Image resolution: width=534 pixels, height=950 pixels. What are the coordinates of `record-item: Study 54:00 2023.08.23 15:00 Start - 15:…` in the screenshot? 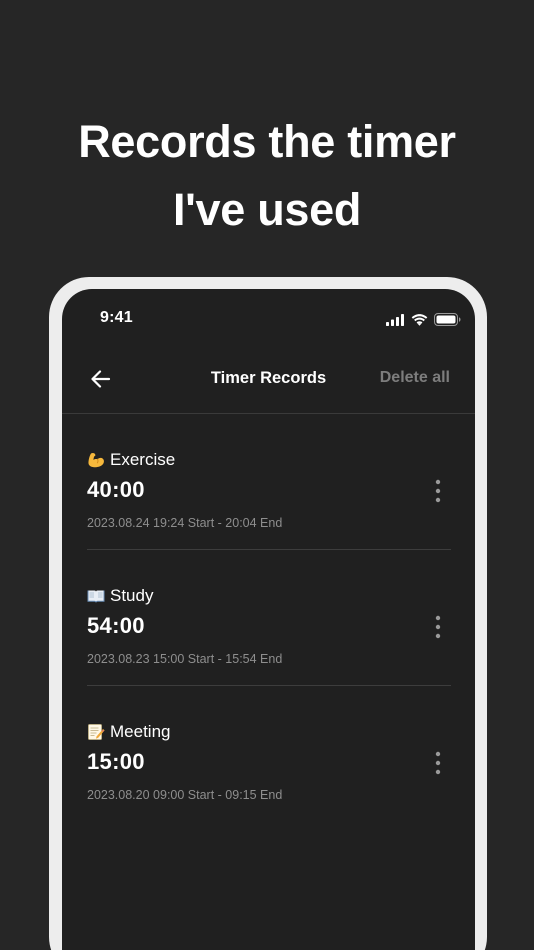 It's located at (269, 618).